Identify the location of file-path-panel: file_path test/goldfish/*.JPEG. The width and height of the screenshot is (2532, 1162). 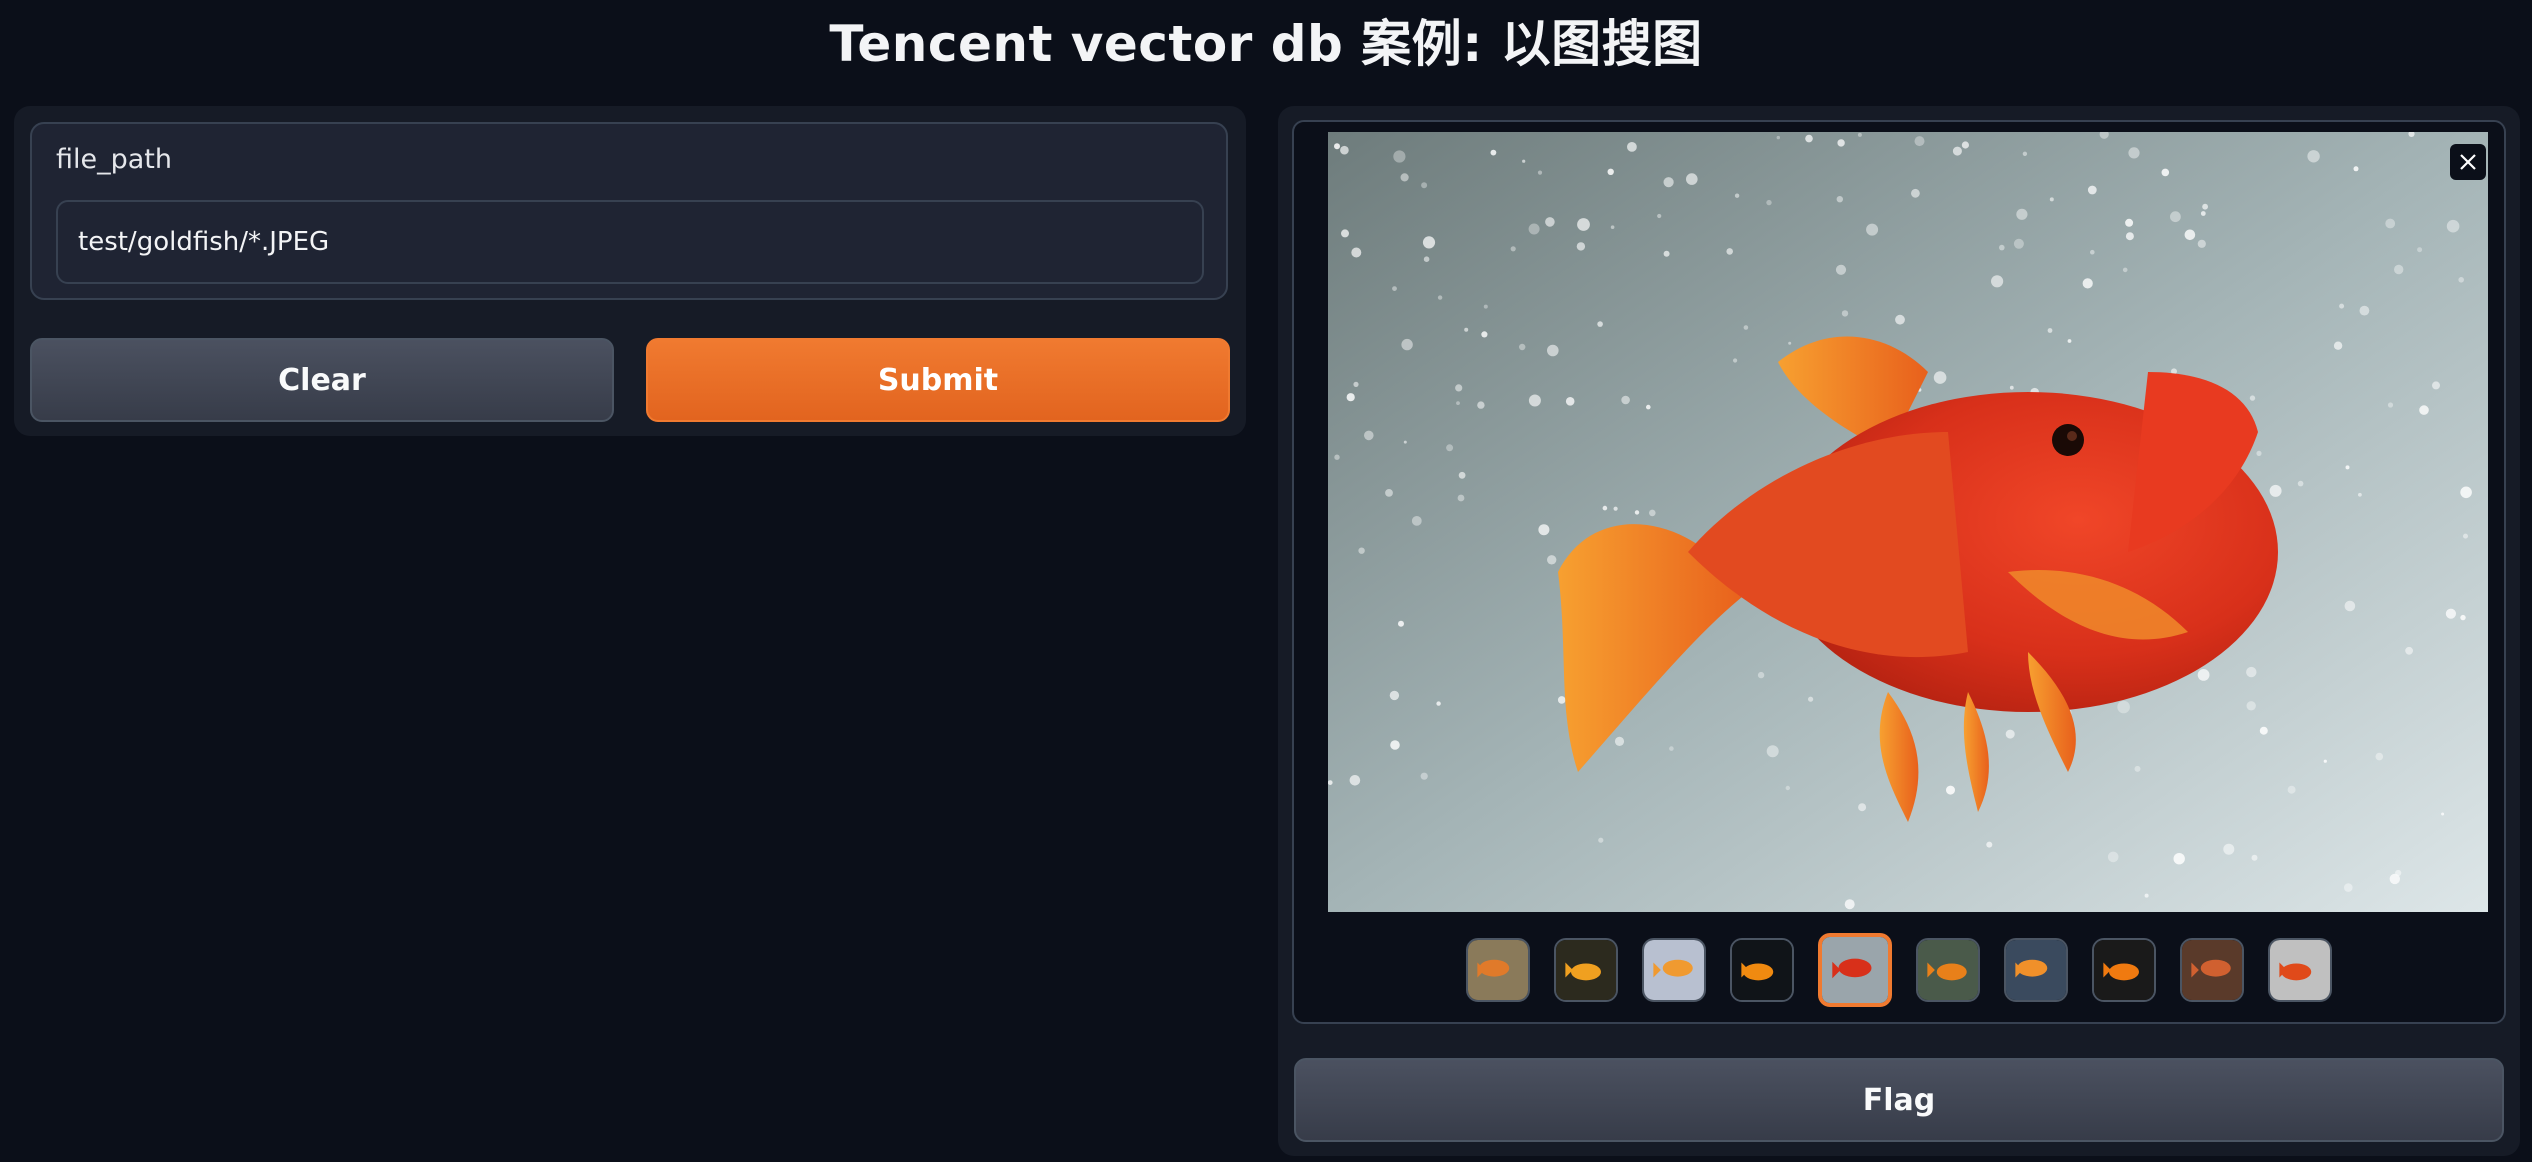
(629, 211).